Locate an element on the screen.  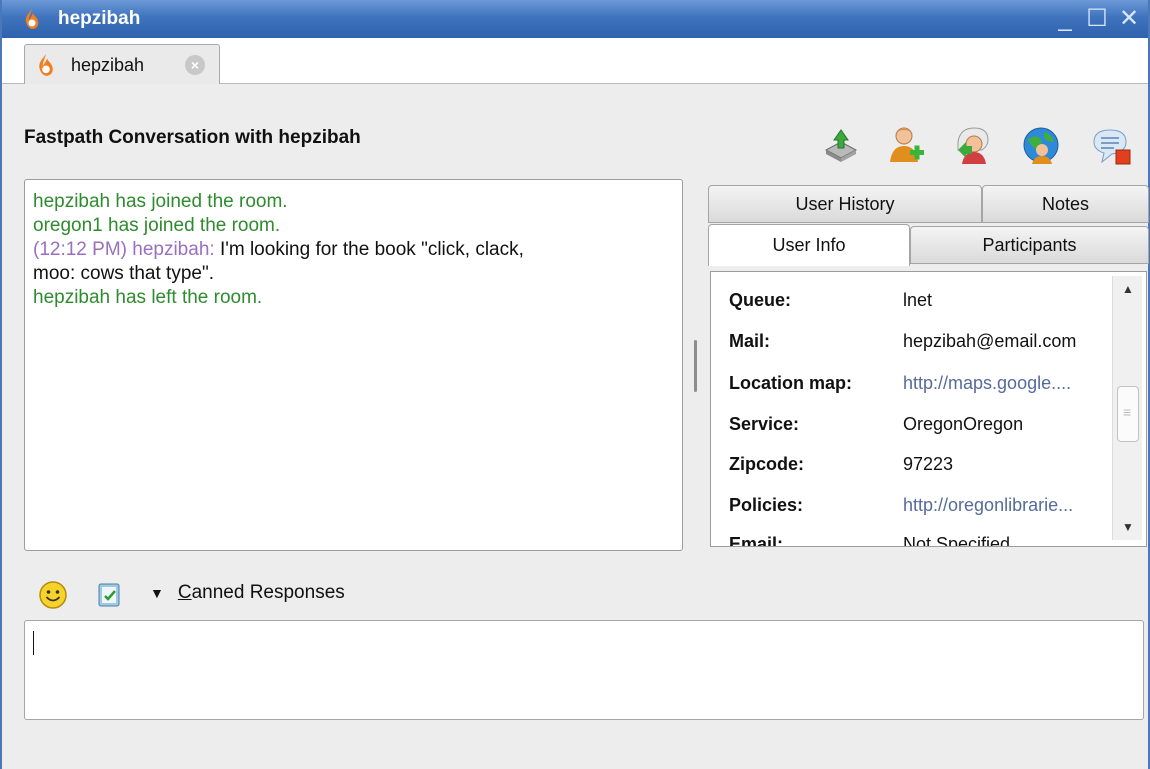
tab-user-info: User Info is located at coordinates (809, 245).